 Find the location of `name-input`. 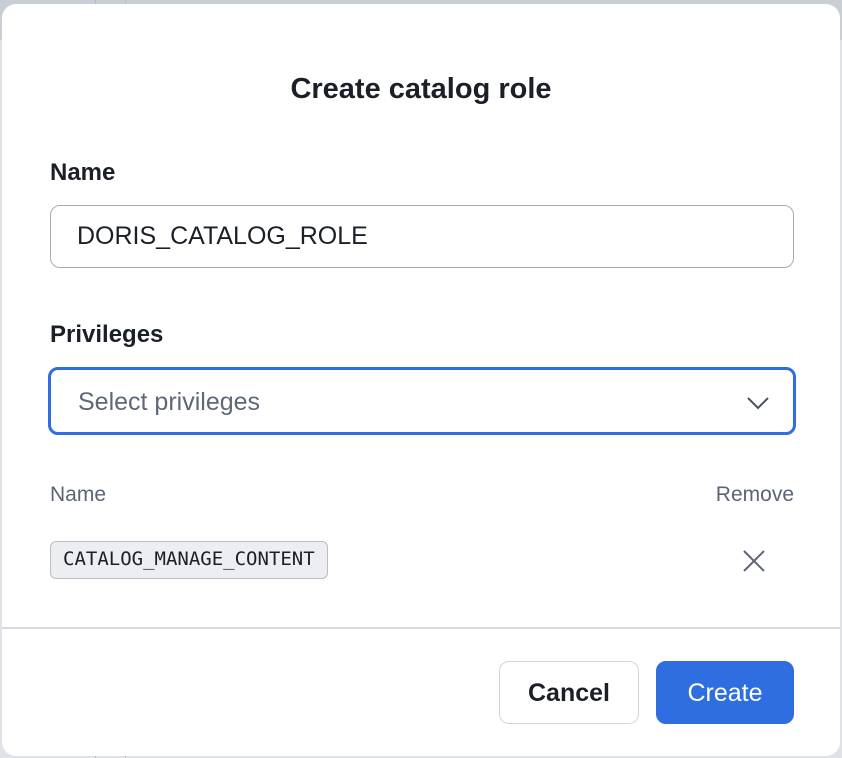

name-input is located at coordinates (422, 236).